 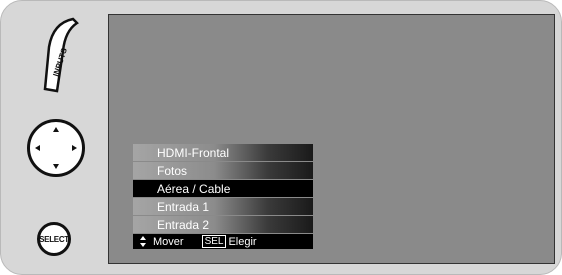 I want to click on menu-item-aerea-cable: Aérea / Cable, so click(x=223, y=188).